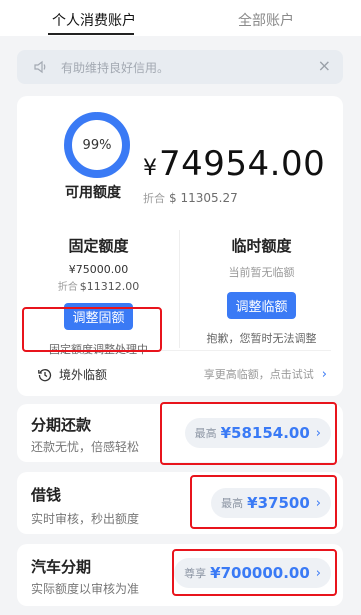  What do you see at coordinates (115, 67) in the screenshot?
I see `notice-text: 有助维持良好信用。` at bounding box center [115, 67].